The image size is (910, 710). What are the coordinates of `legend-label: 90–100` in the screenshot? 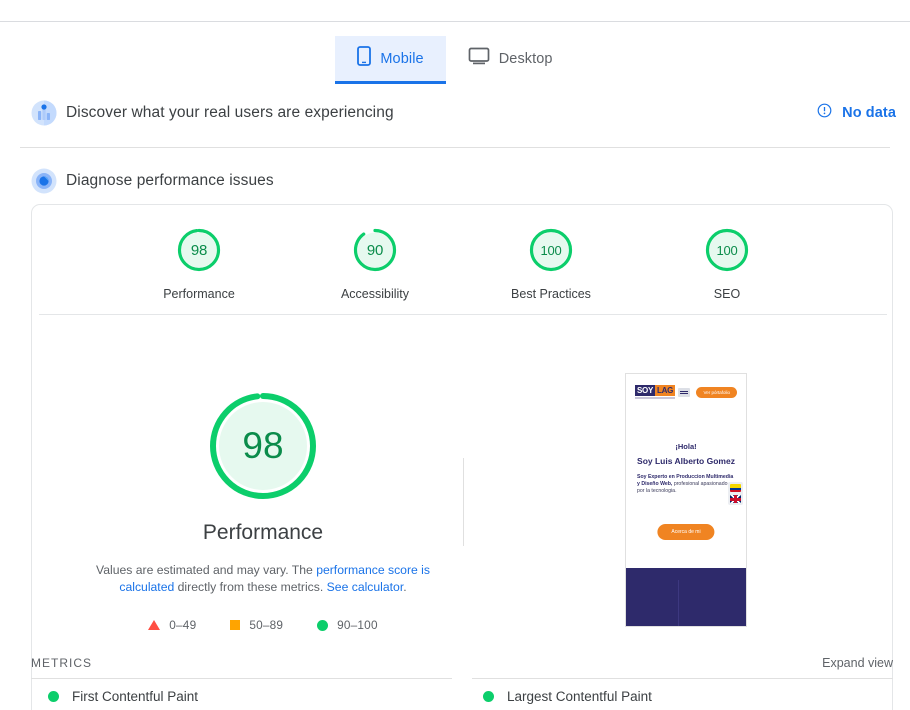 It's located at (357, 625).